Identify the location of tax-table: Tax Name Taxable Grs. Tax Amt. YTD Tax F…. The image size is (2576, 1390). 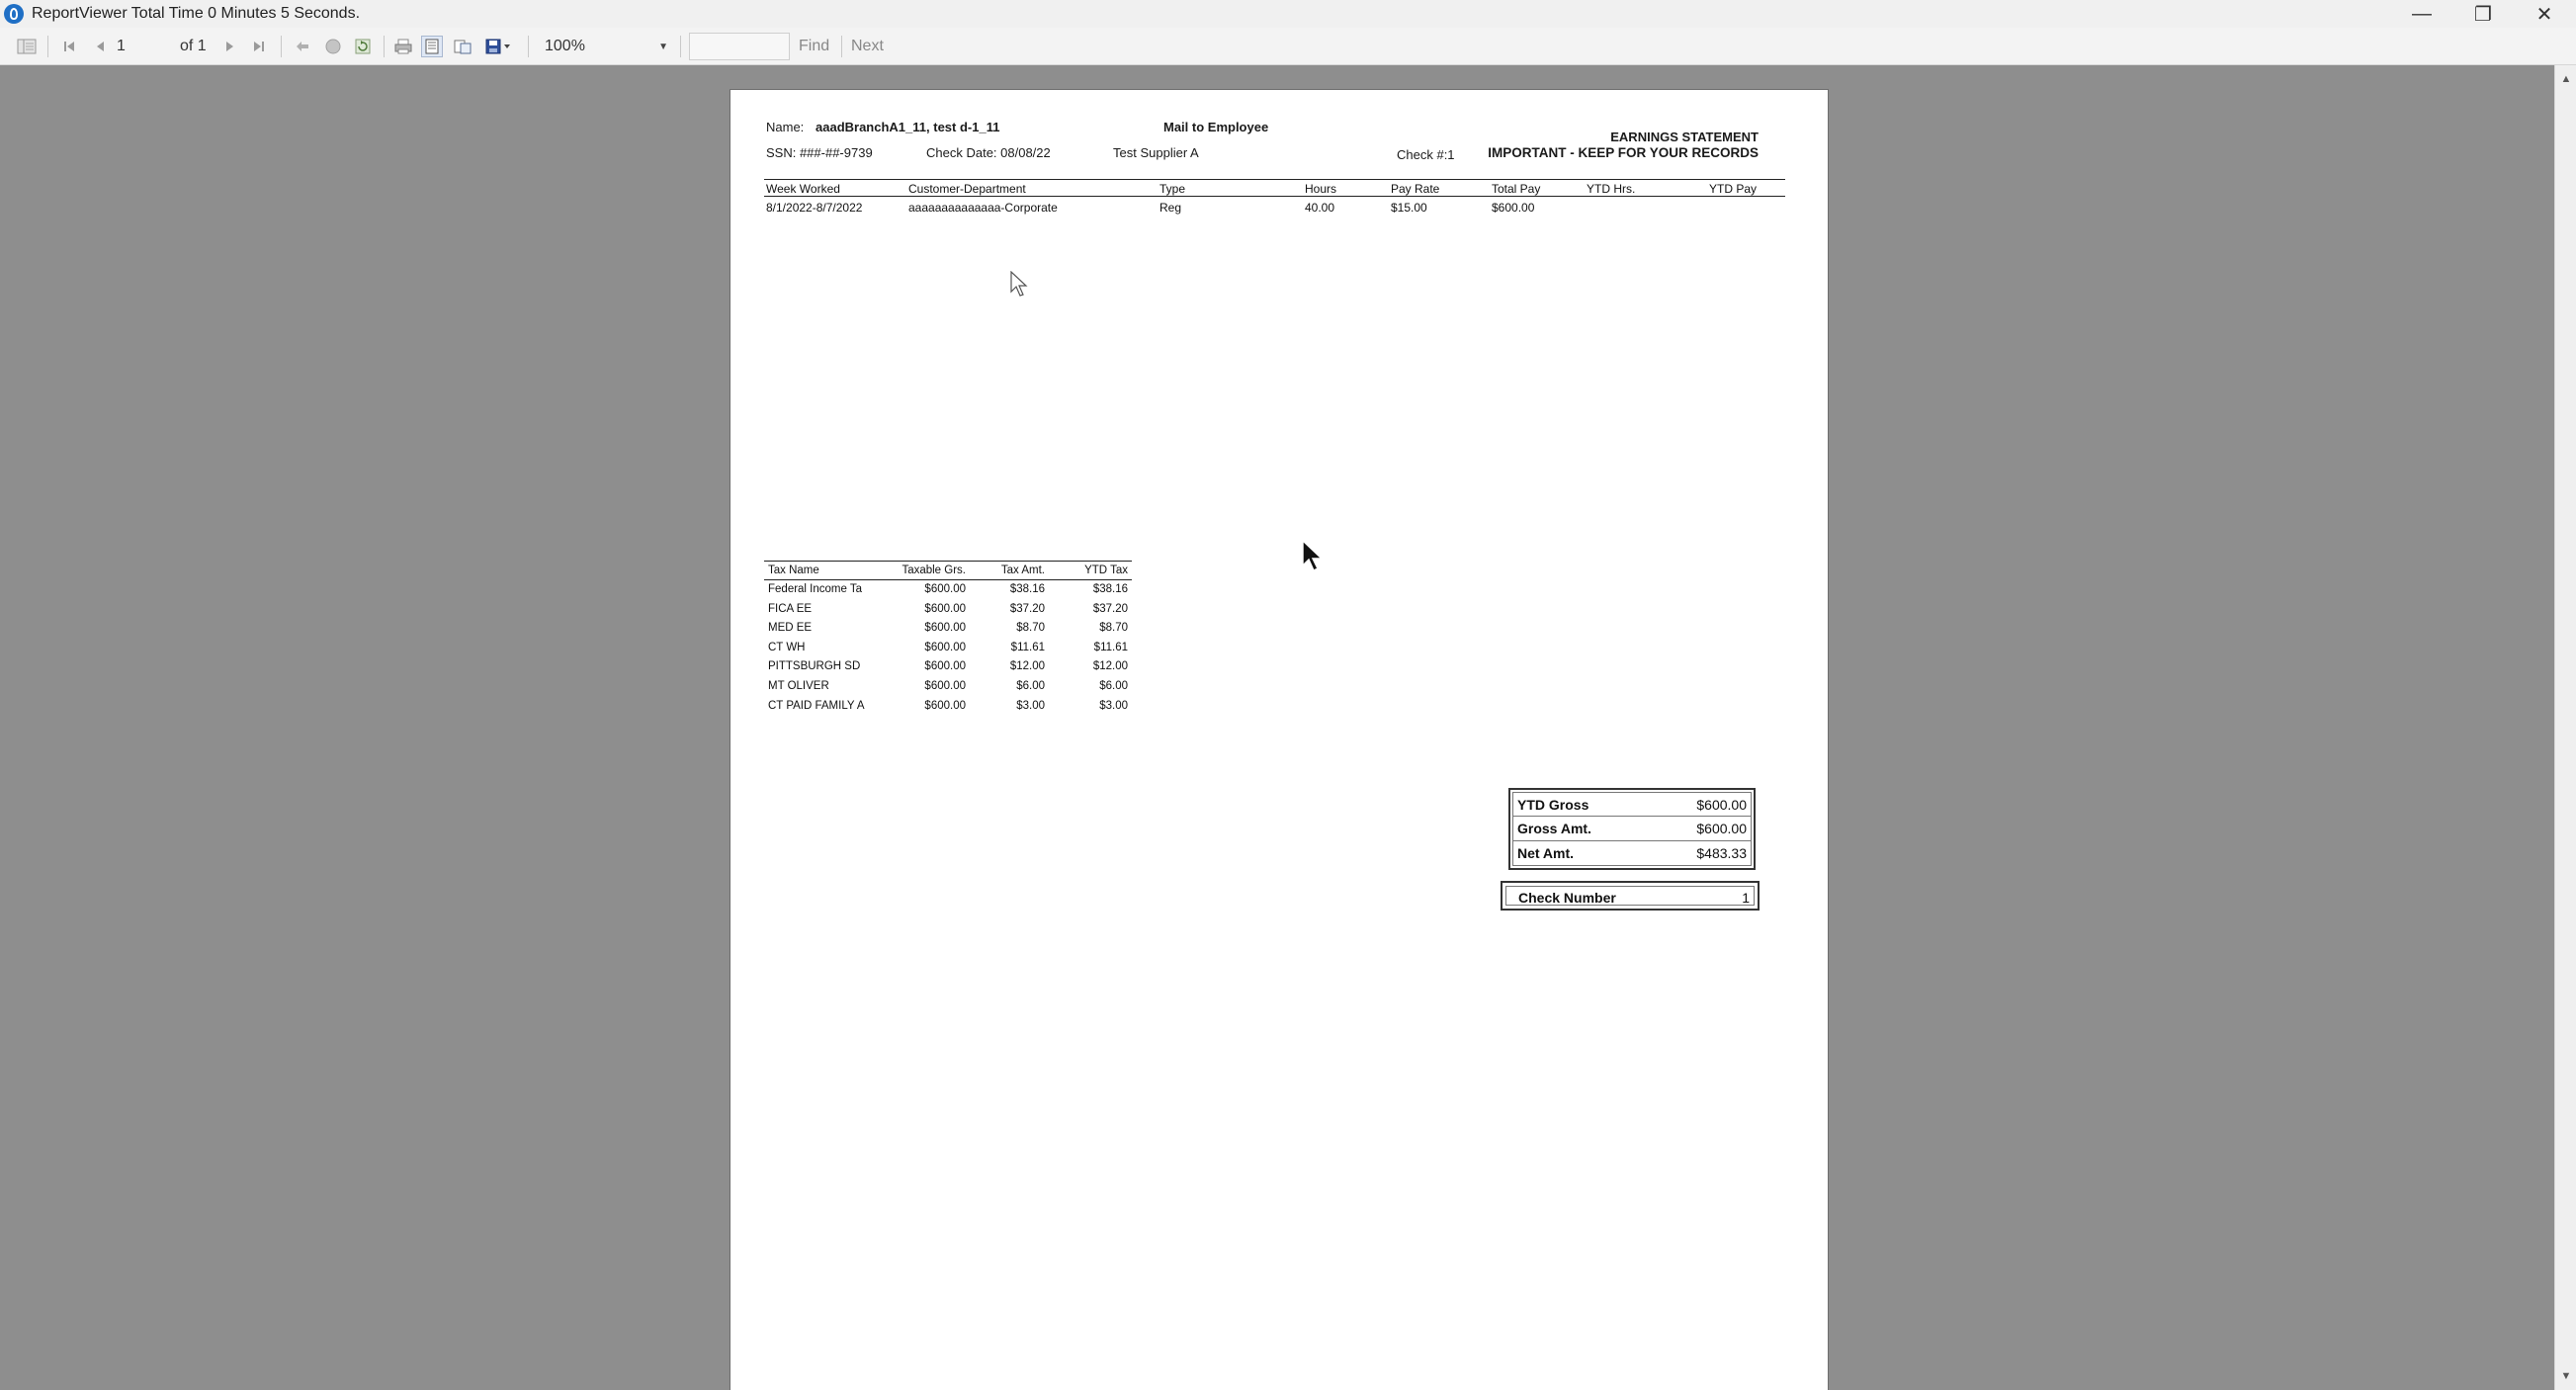
(948, 638).